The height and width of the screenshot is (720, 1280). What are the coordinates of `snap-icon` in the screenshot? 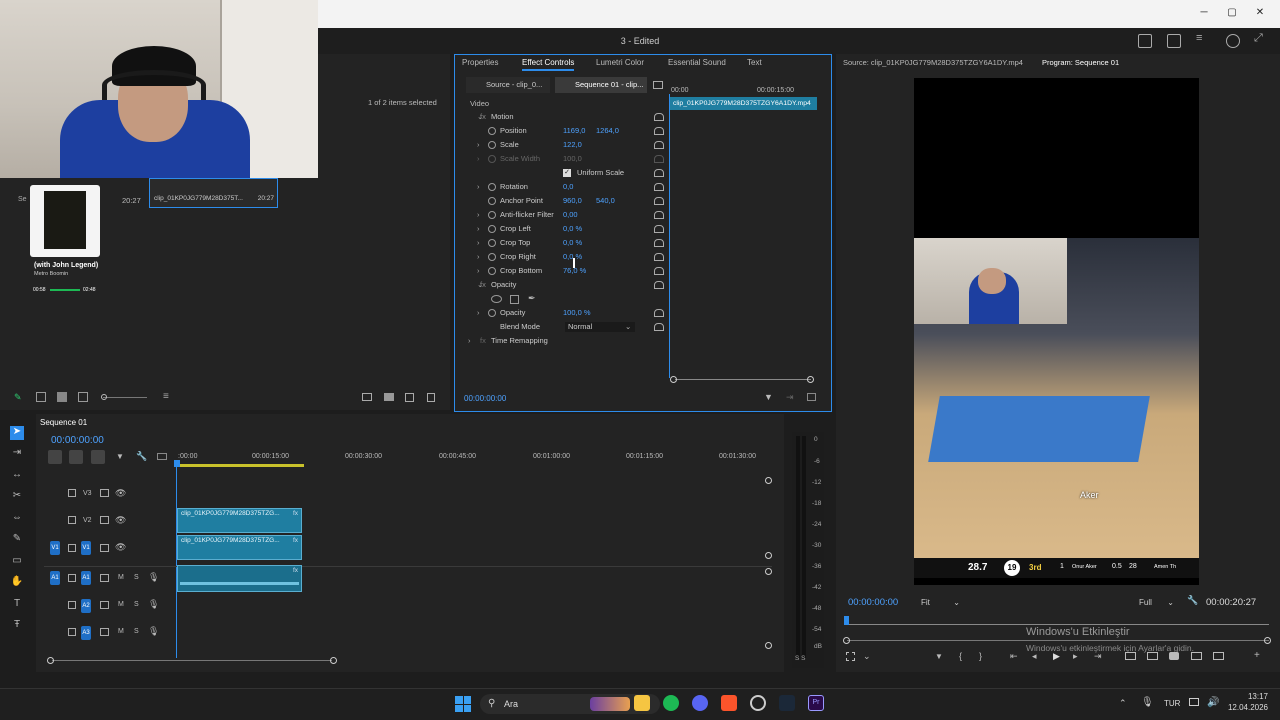 It's located at (76, 457).